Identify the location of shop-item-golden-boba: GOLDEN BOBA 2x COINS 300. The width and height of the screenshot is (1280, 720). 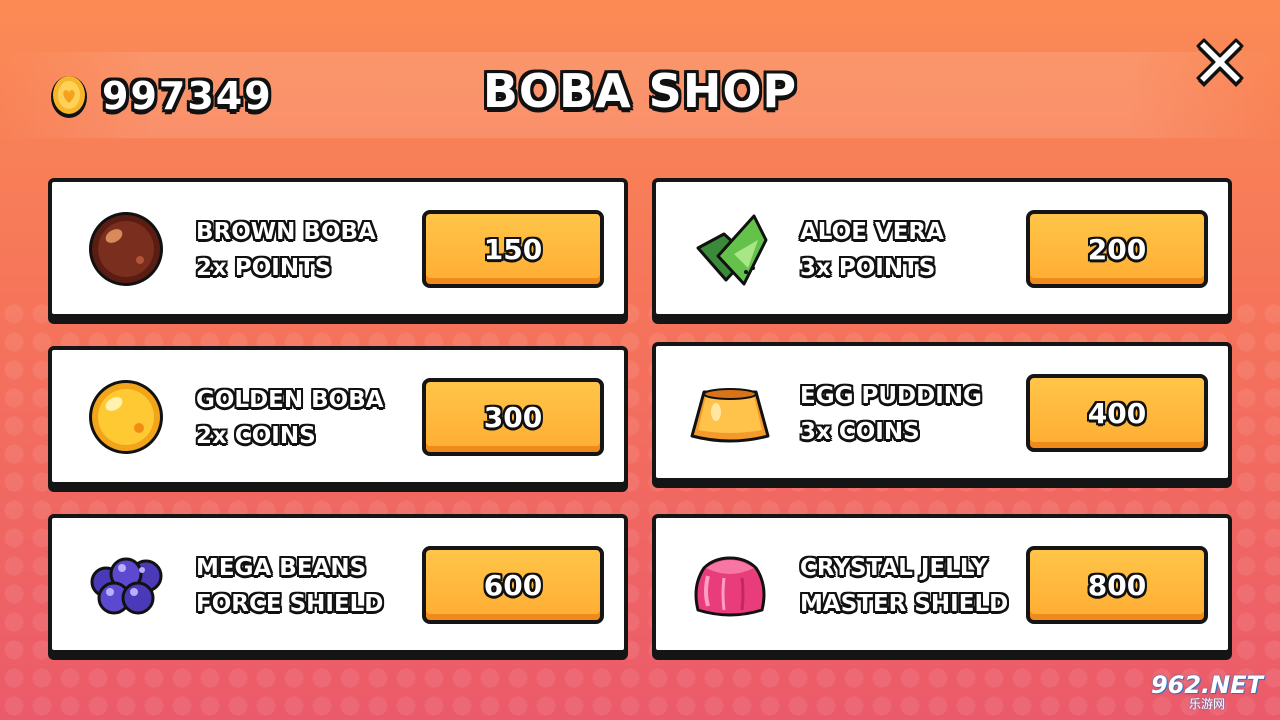
(338, 416).